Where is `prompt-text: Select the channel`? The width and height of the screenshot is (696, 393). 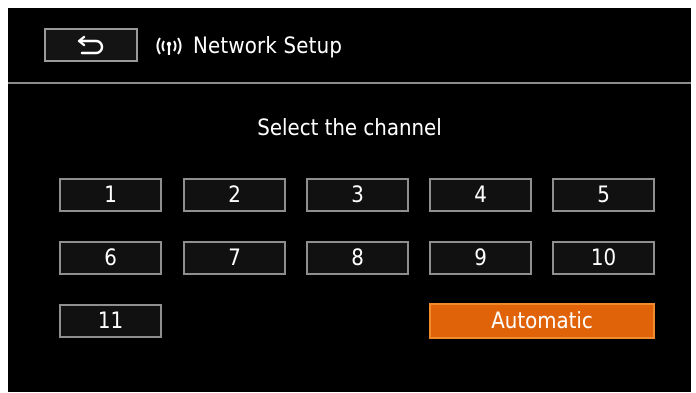
prompt-text: Select the channel is located at coordinates (349, 128).